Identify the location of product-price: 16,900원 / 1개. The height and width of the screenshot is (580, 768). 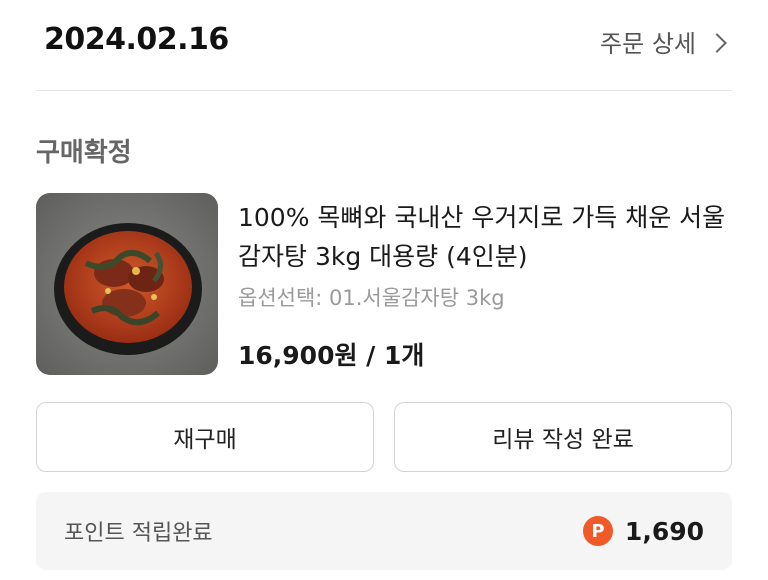
(331, 355).